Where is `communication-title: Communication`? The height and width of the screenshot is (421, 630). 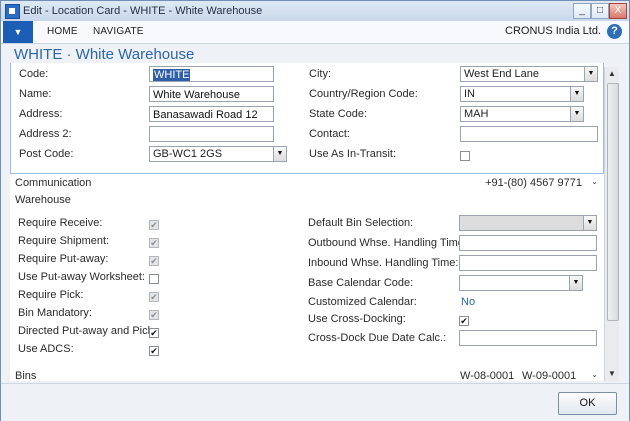 communication-title: Communication is located at coordinates (53, 183).